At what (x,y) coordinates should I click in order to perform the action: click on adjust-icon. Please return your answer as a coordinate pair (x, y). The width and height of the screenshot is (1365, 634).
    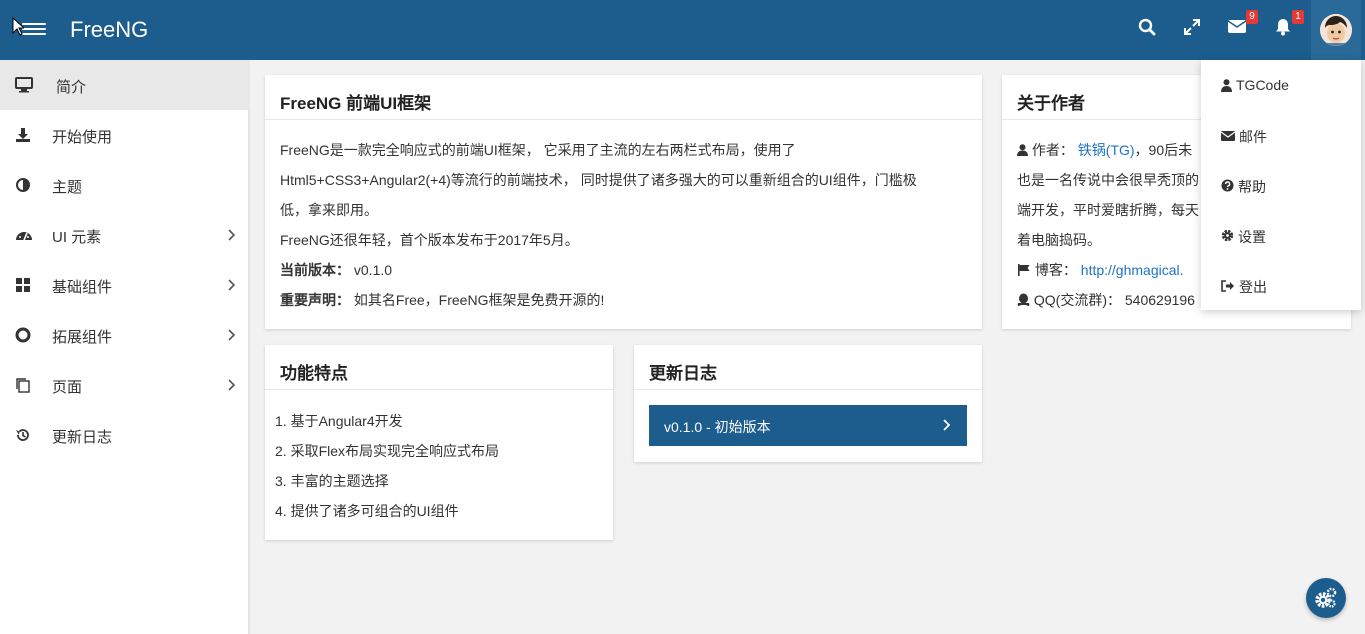
    Looking at the image, I should click on (24, 185).